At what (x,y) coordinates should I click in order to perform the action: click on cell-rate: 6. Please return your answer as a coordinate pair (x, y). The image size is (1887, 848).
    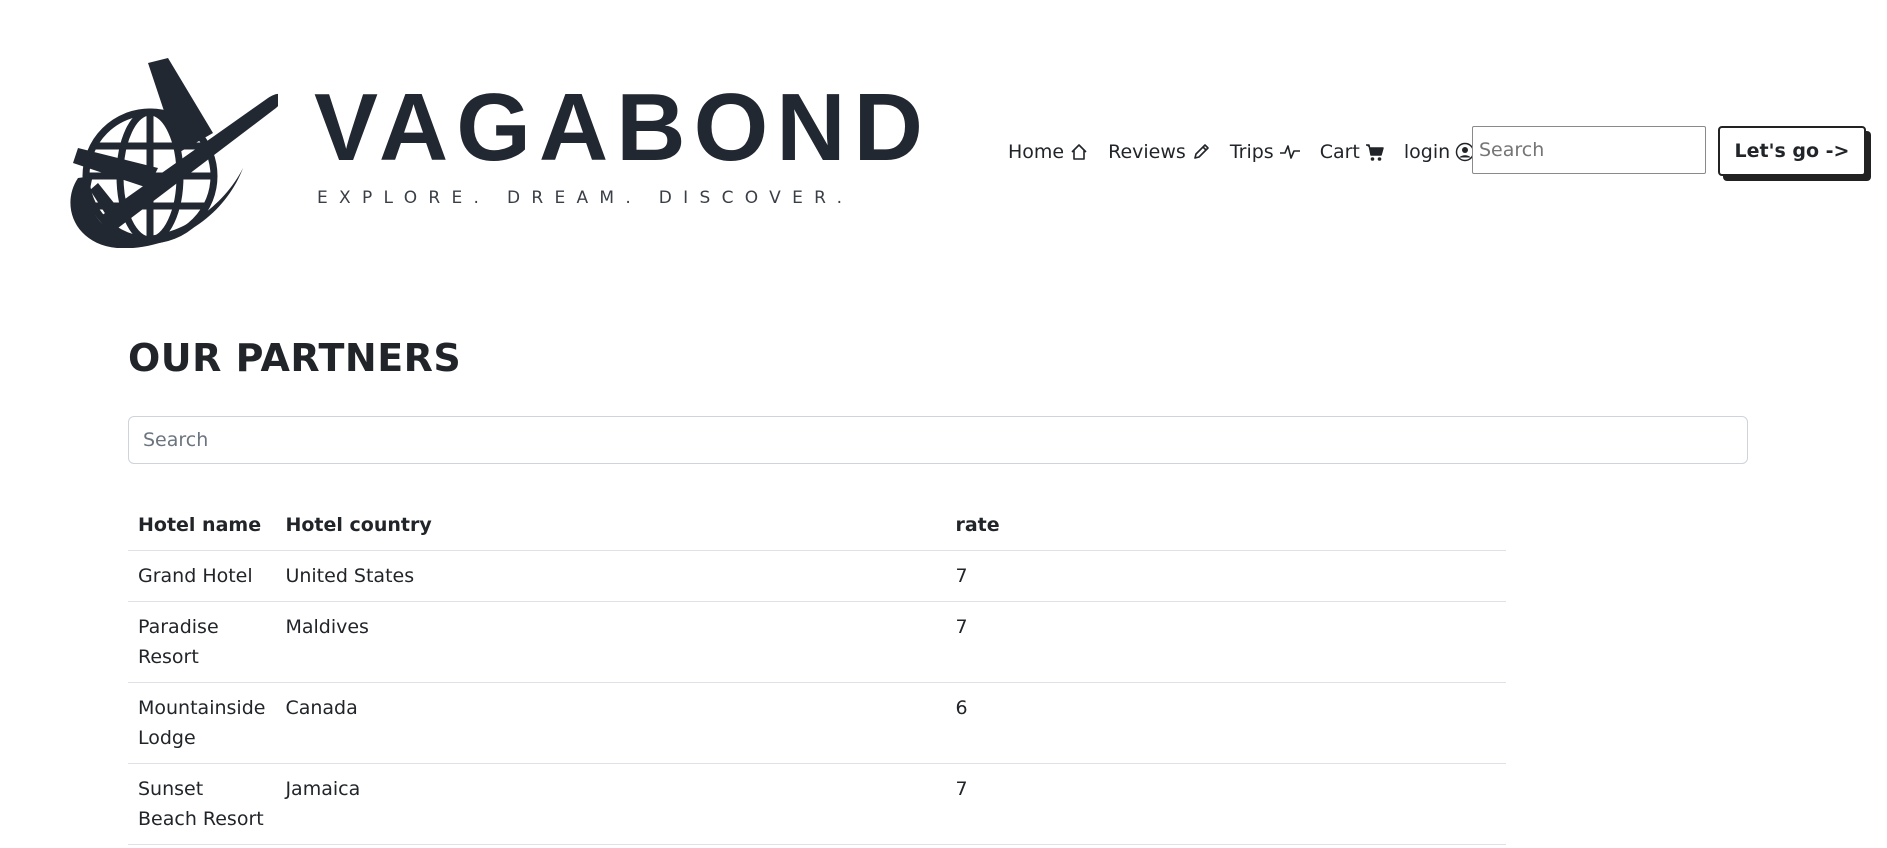
    Looking at the image, I should click on (1225, 723).